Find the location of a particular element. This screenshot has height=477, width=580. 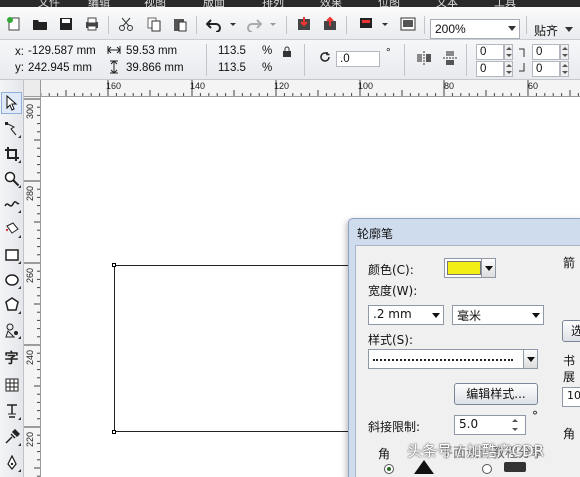

y-position-field: 242.945 mm is located at coordinates (60, 68).